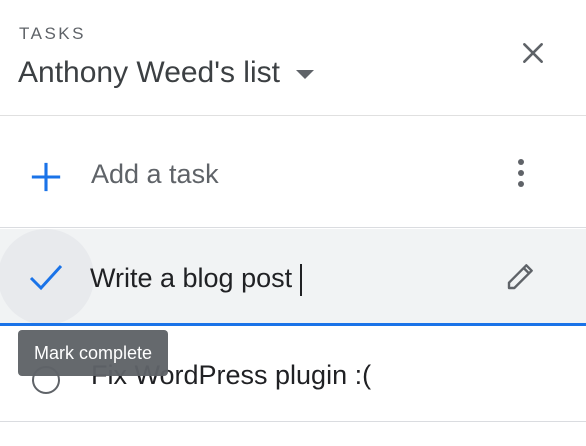 This screenshot has width=586, height=446. I want to click on mark-complete-button, so click(46, 277).